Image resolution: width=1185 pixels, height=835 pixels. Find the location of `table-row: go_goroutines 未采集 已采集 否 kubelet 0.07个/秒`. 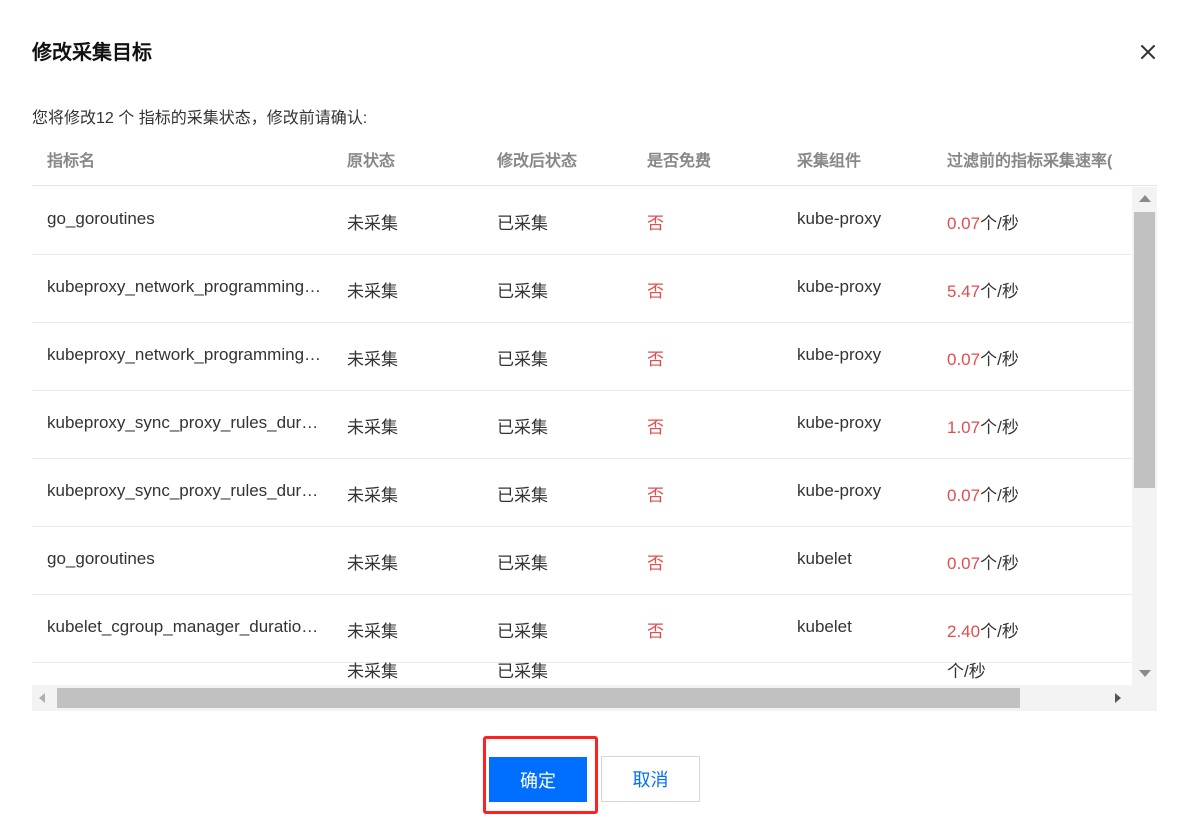

table-row: go_goroutines 未采集 已采集 否 kubelet 0.07个/秒 is located at coordinates (582, 561).